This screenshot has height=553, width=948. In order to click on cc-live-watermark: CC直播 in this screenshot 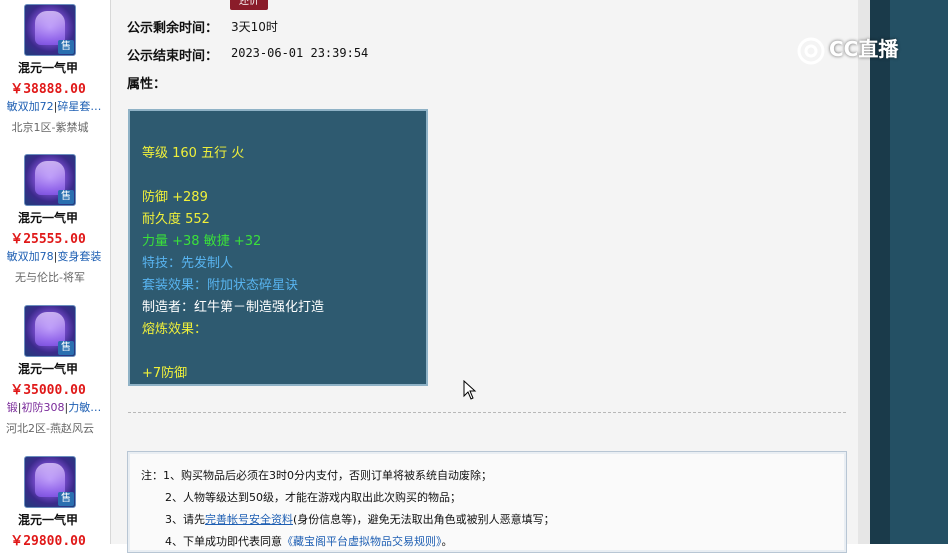, I will do `click(857, 50)`.